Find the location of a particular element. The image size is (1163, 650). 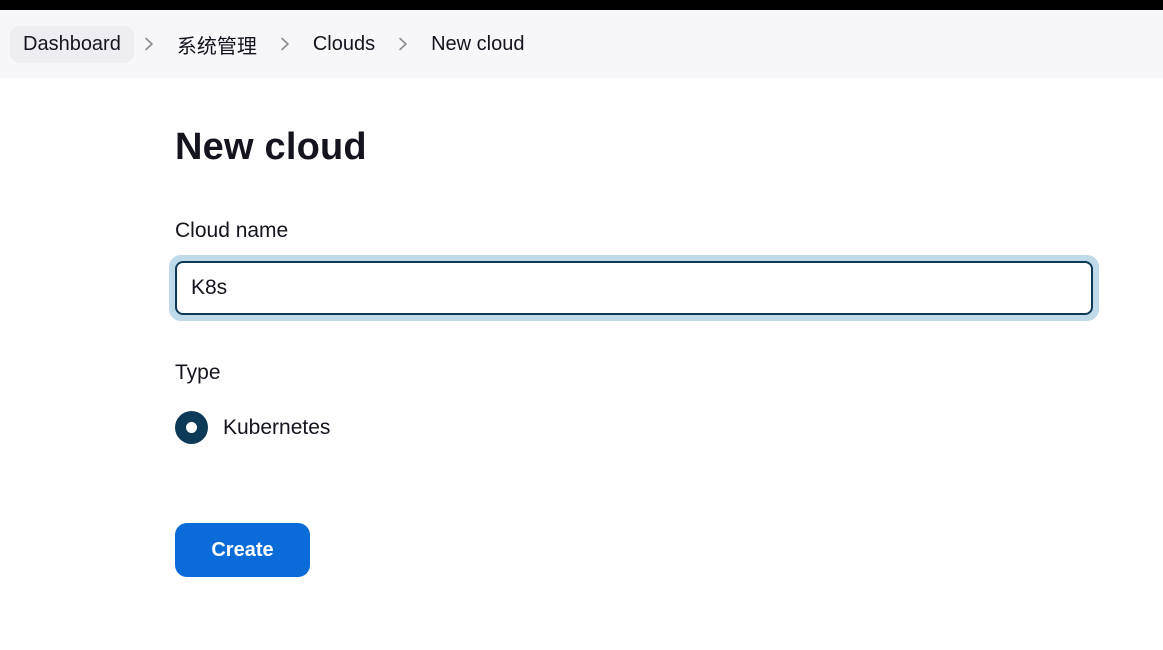

breadcrumb-clouds: Clouds is located at coordinates (344, 44).